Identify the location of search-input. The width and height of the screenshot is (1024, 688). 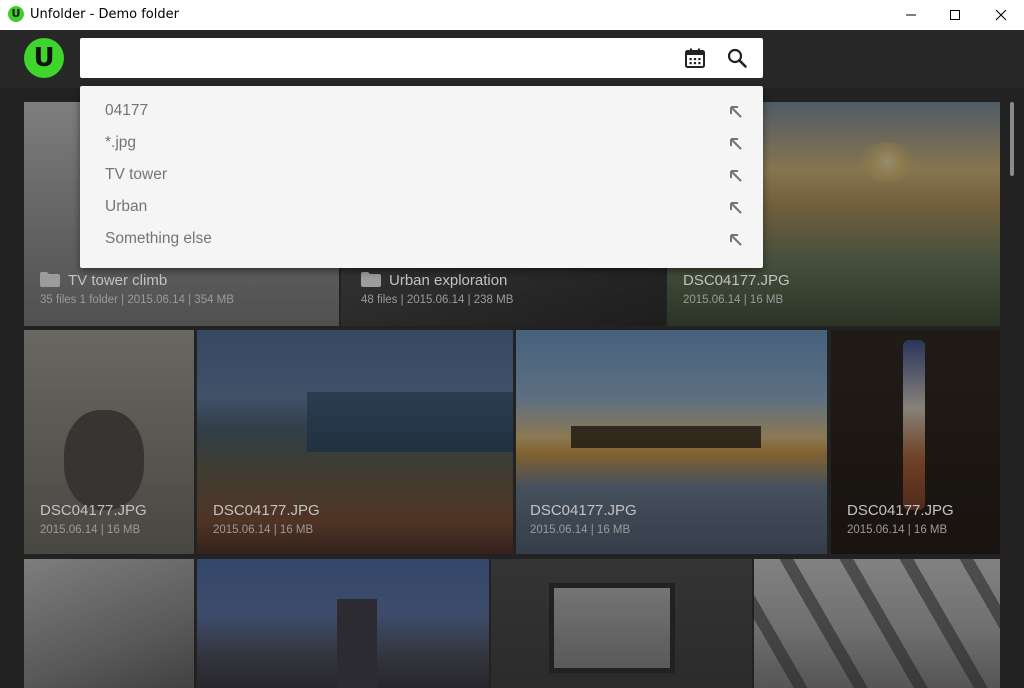
(384, 58).